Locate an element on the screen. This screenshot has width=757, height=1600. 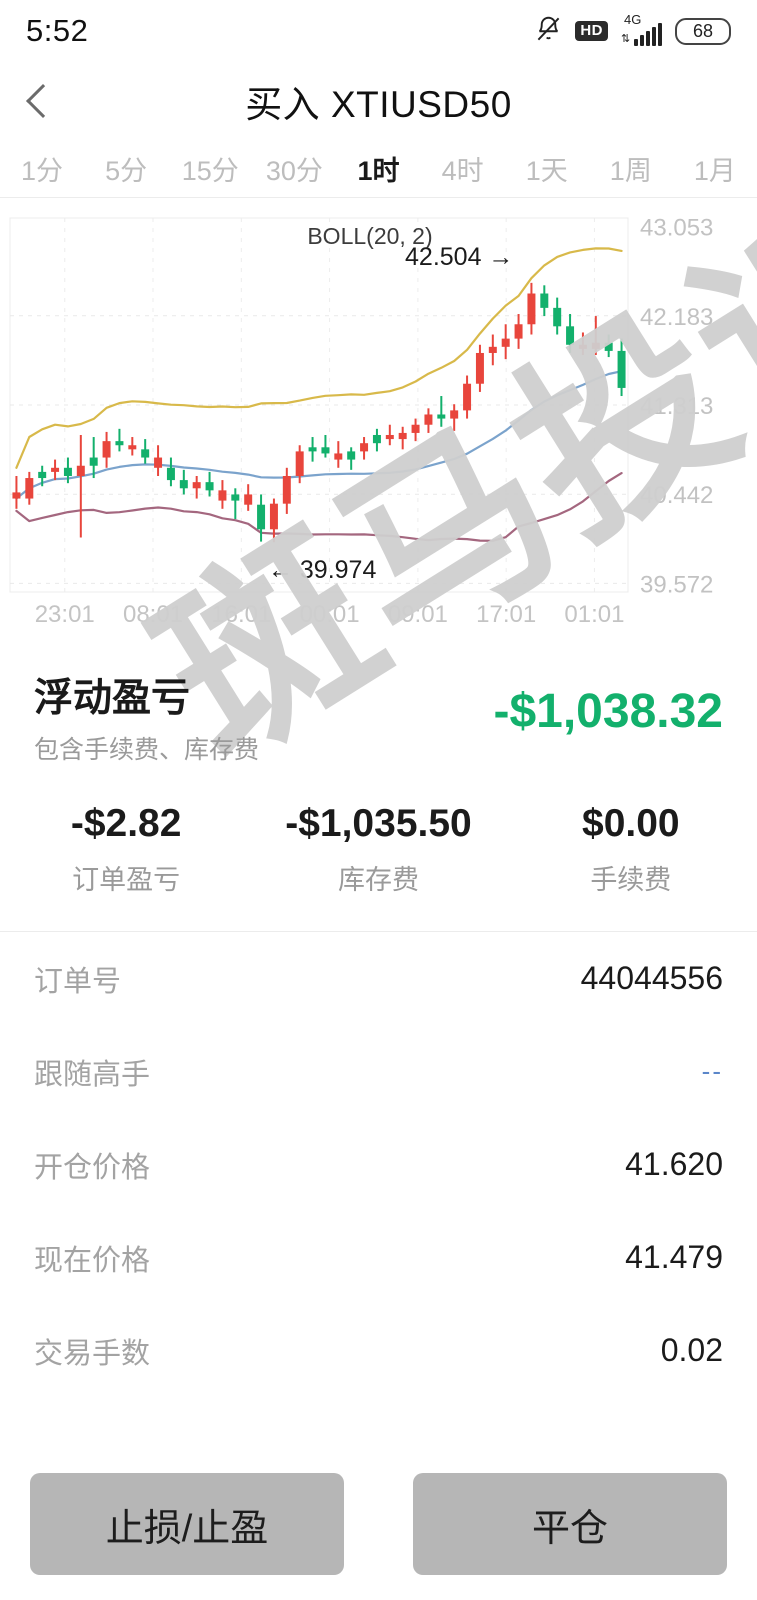
hd-icon: HD is located at coordinates (591, 31).